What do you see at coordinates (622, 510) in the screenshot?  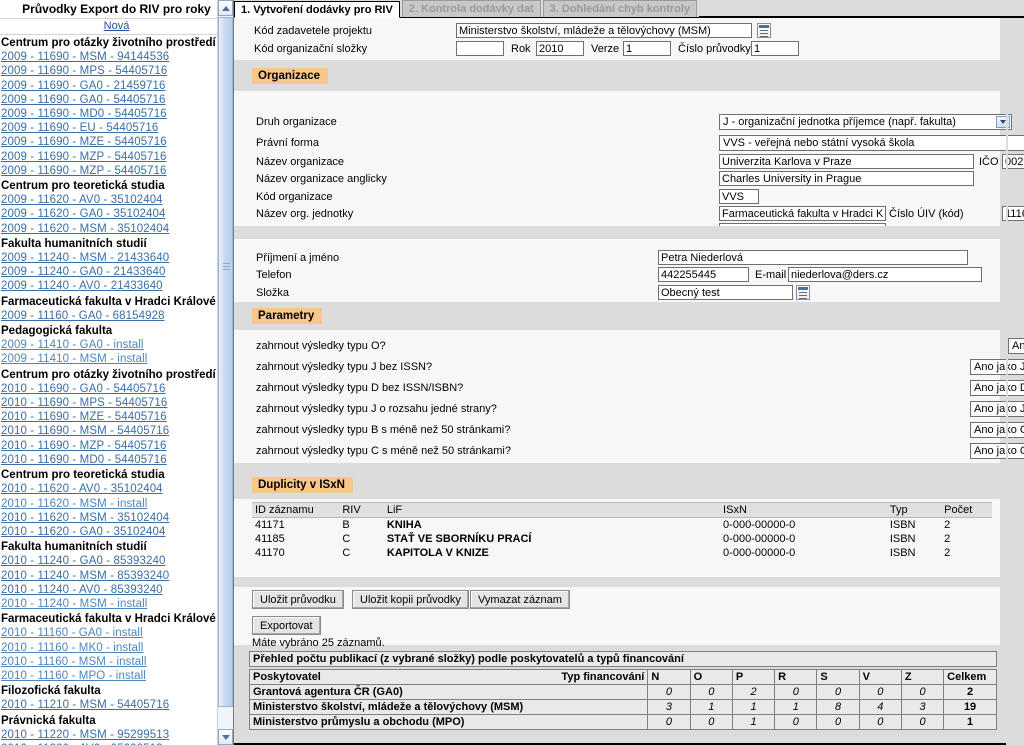 I see `duplicity-table-header-row: ID záznamu RIV LiF ISxN Typ Počet` at bounding box center [622, 510].